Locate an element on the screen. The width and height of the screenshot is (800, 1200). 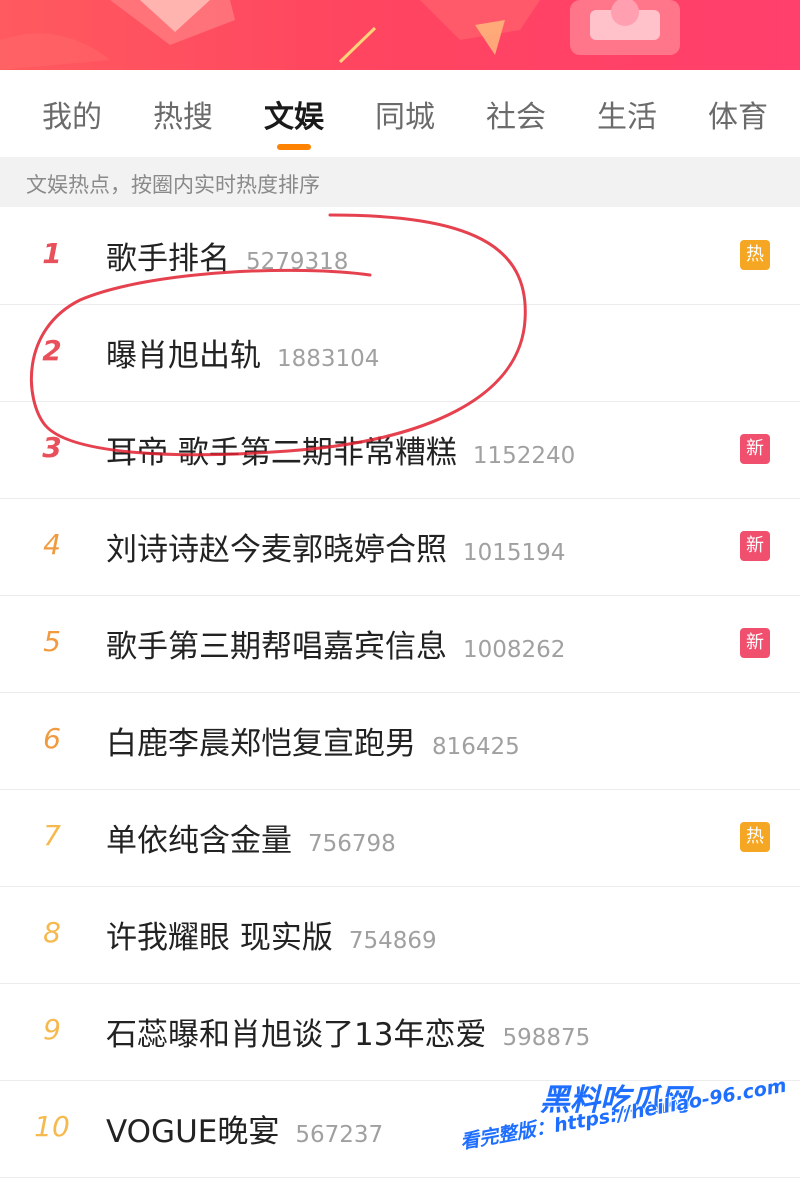
heat-count: 5279318 is located at coordinates (297, 262).